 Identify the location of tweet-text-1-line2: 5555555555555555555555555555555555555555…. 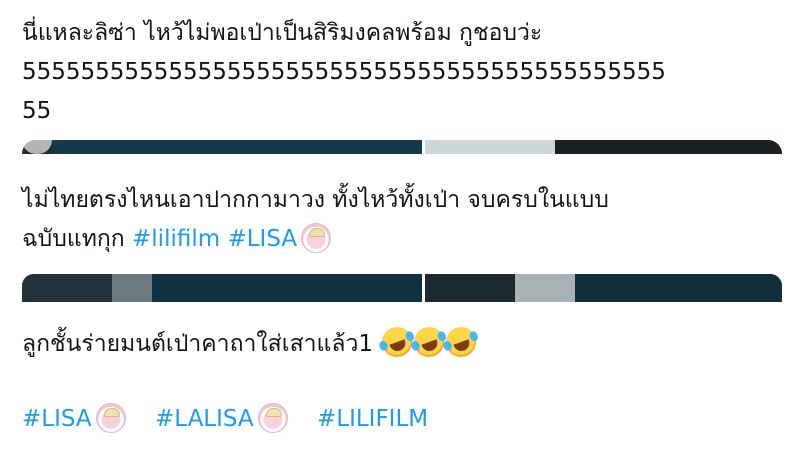
(344, 72).